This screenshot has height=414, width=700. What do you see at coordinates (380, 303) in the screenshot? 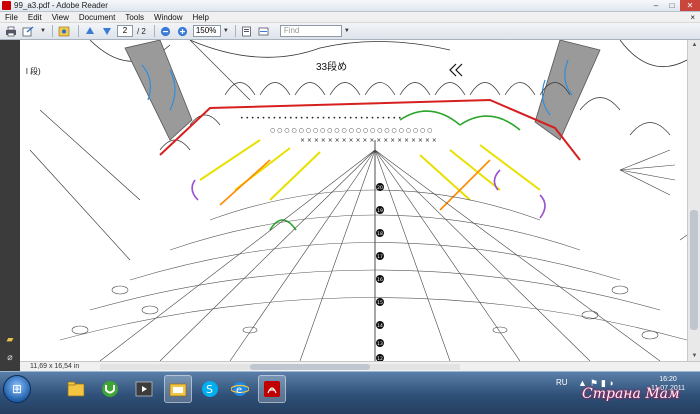
I see `row-marker-label: 15` at bounding box center [380, 303].